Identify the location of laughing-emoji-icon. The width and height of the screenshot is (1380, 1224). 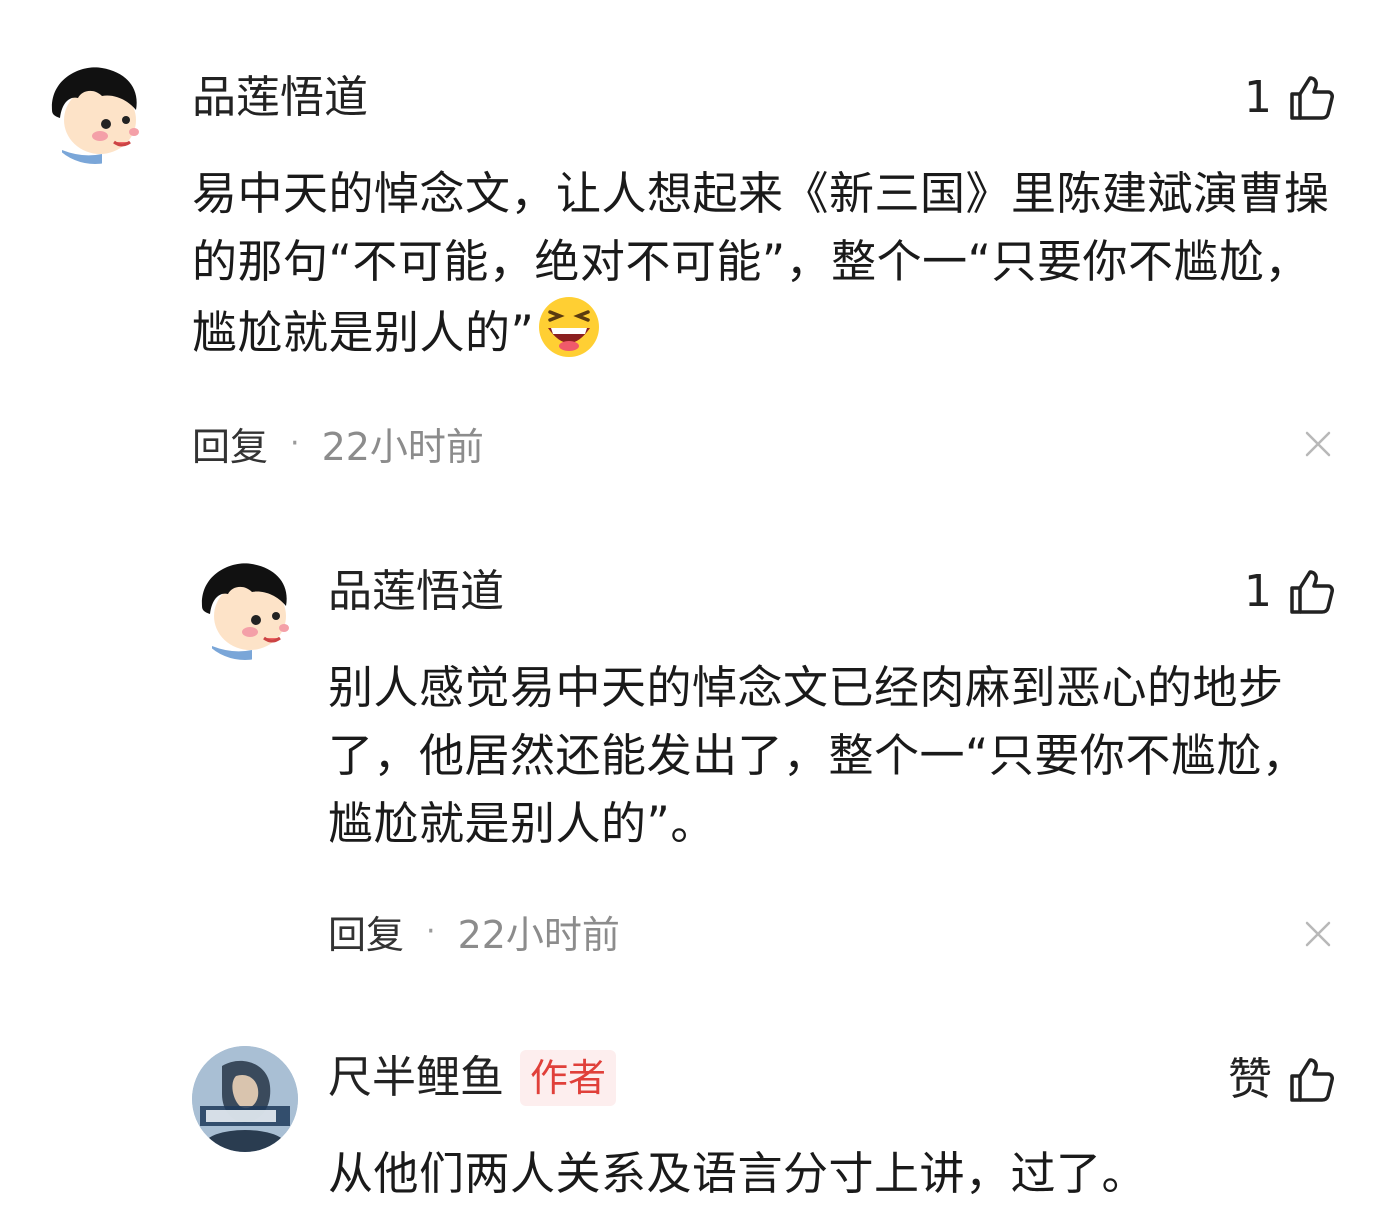
(569, 327).